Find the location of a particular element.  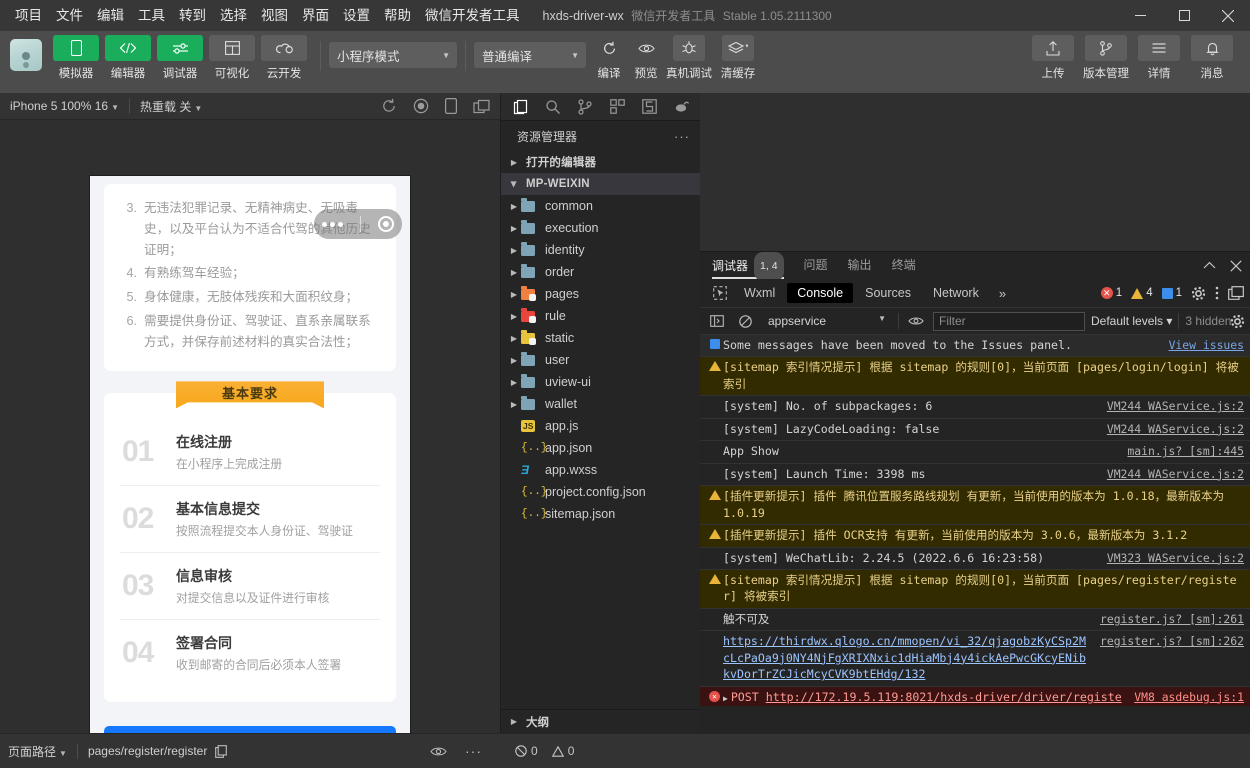

menu-item-edit: 编辑 is located at coordinates (110, 15).